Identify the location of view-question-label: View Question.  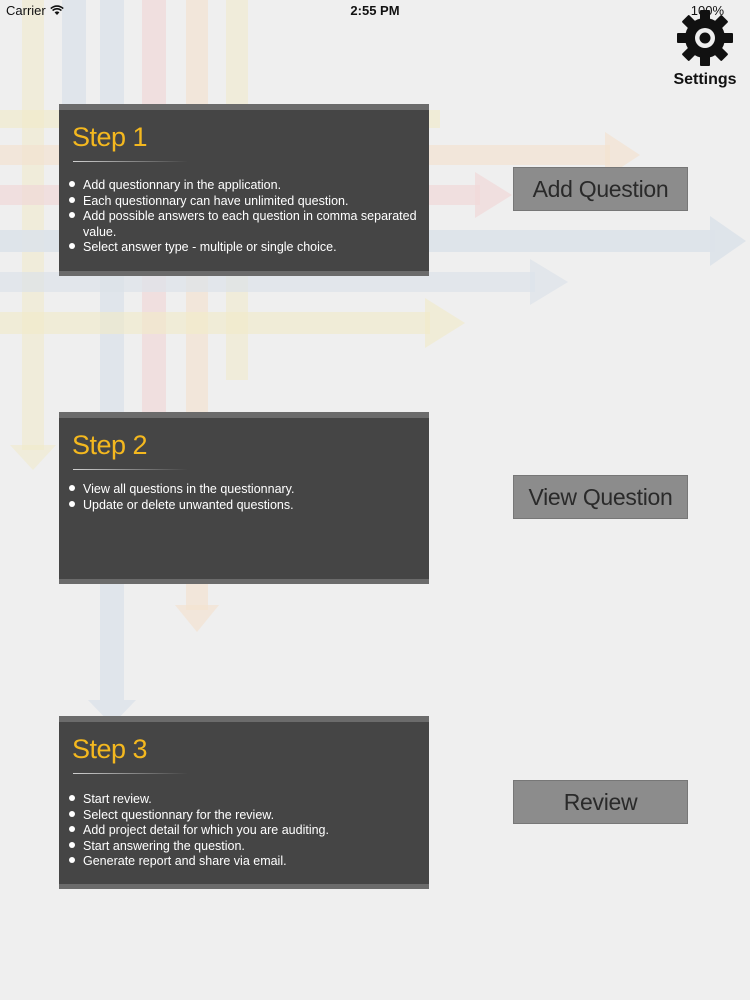
(600, 496).